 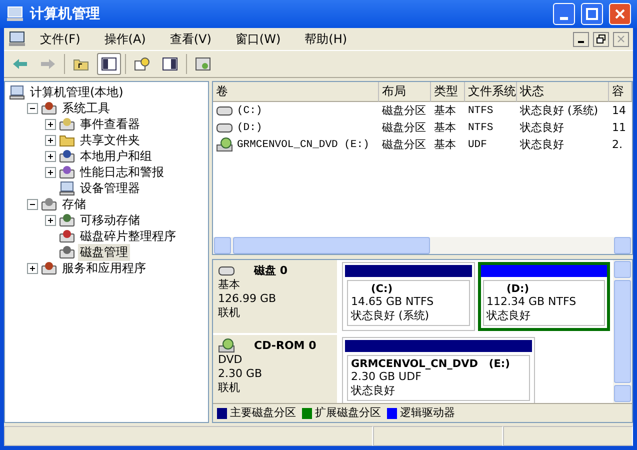 What do you see at coordinates (104, 268) in the screenshot?
I see `tree-item: 服务和应用程序` at bounding box center [104, 268].